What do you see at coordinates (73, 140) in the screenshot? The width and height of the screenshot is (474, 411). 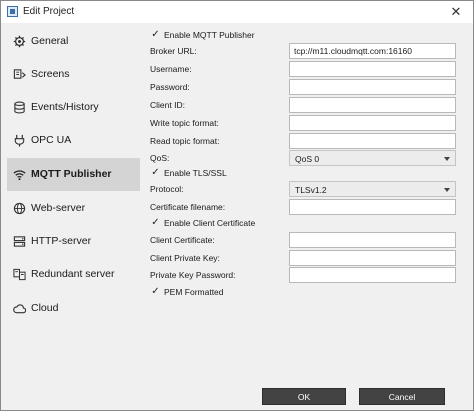 I see `sidebar-item-opc-ua: OPC UA` at bounding box center [73, 140].